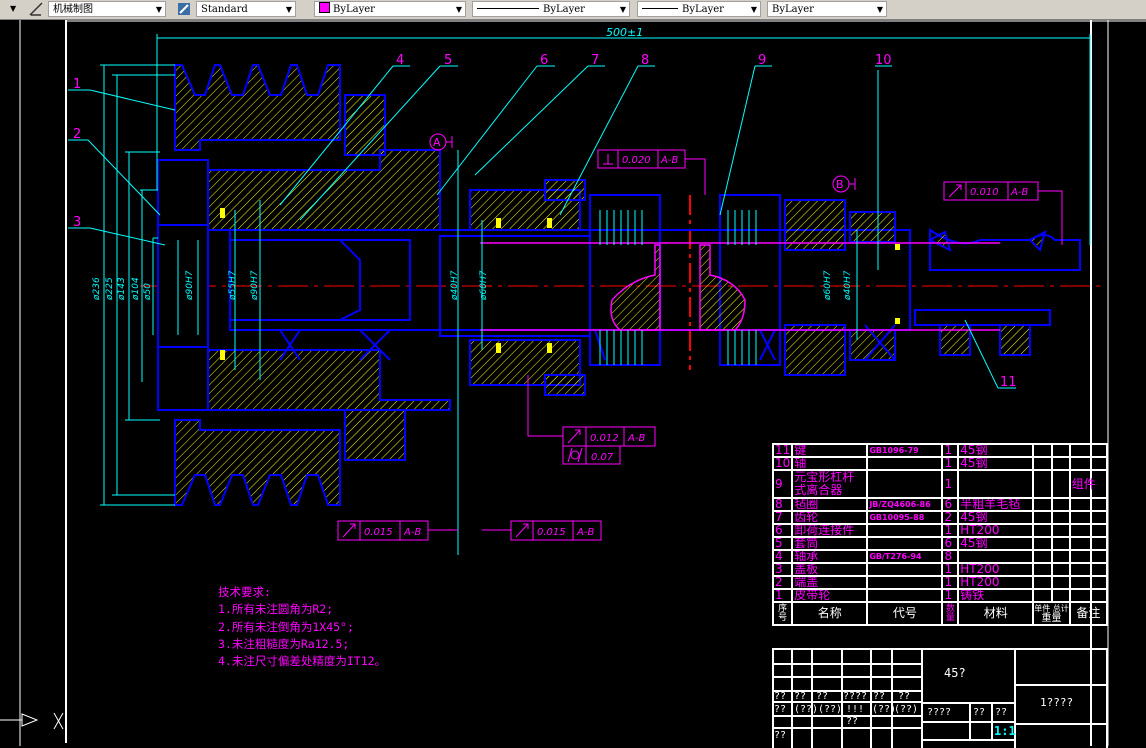 This screenshot has width=1146, height=748. I want to click on svg-text: 0.07, so click(602, 457).